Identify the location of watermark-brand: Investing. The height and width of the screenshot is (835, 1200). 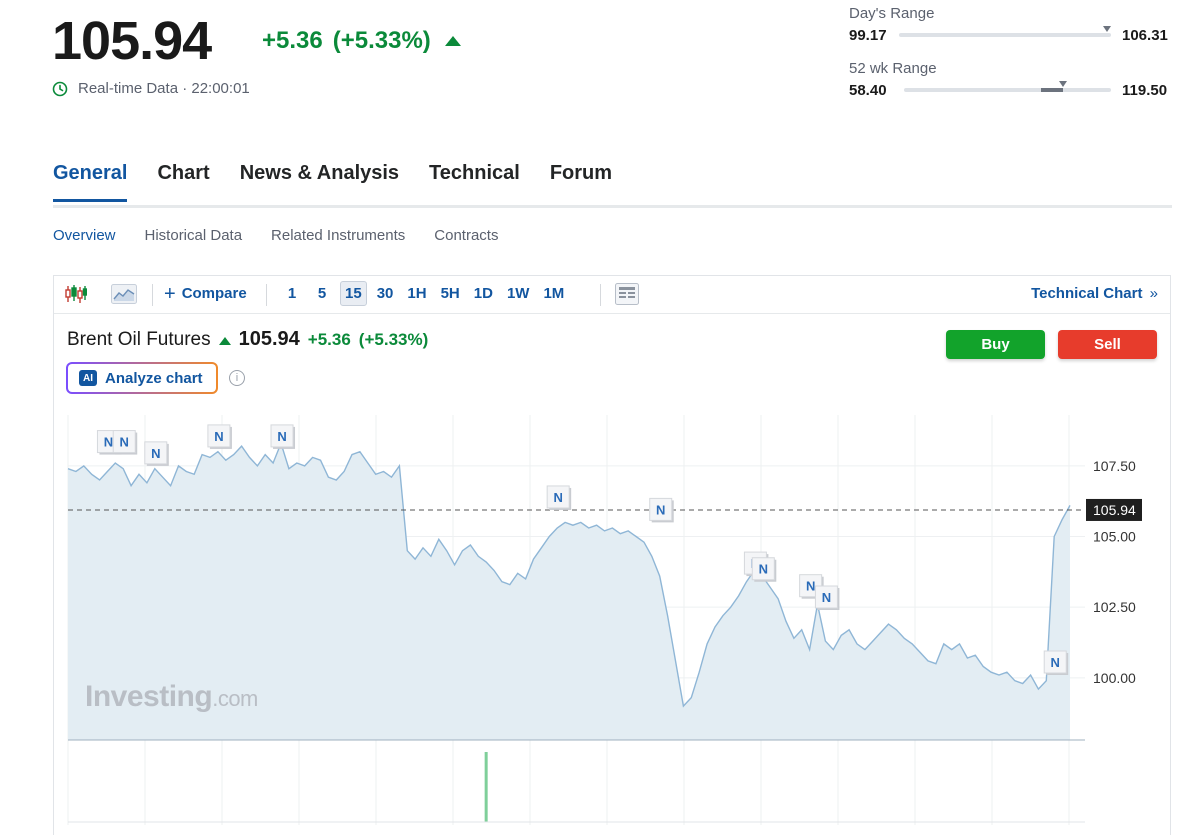
(149, 696).